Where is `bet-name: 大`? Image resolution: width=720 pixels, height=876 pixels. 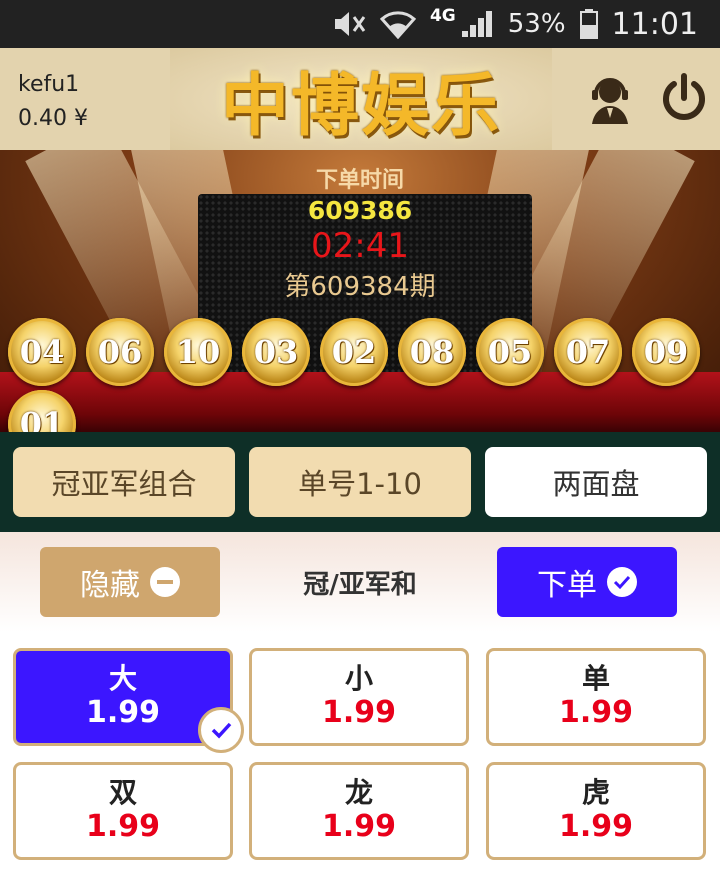
bet-name: 大 is located at coordinates (122, 678).